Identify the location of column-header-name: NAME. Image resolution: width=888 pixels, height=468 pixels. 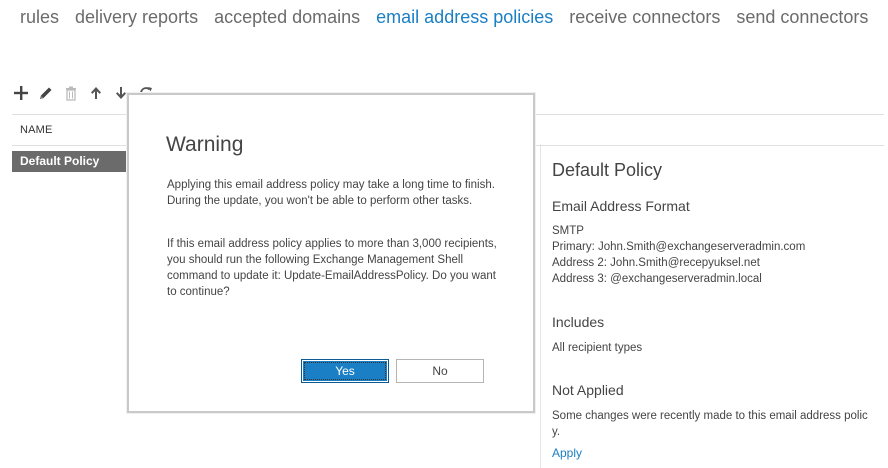
(36, 130).